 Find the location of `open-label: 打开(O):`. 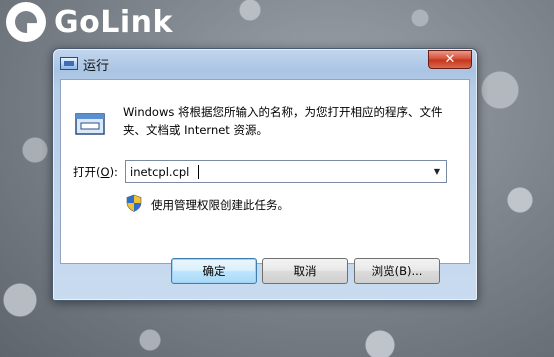

open-label: 打开(O): is located at coordinates (95, 172).